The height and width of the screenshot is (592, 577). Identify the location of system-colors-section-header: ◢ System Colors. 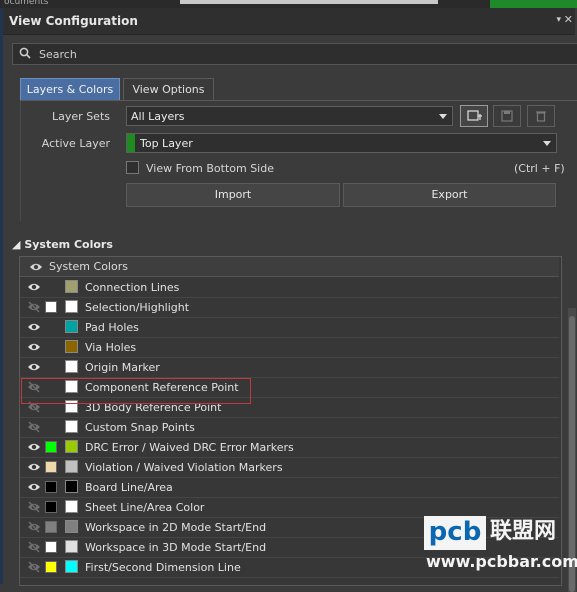
(62, 244).